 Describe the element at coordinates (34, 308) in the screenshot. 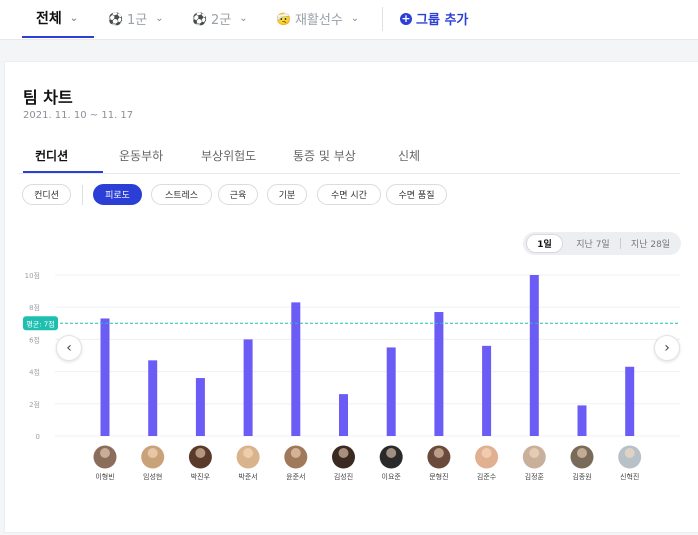

I see `y-tick-label: 8점` at that location.